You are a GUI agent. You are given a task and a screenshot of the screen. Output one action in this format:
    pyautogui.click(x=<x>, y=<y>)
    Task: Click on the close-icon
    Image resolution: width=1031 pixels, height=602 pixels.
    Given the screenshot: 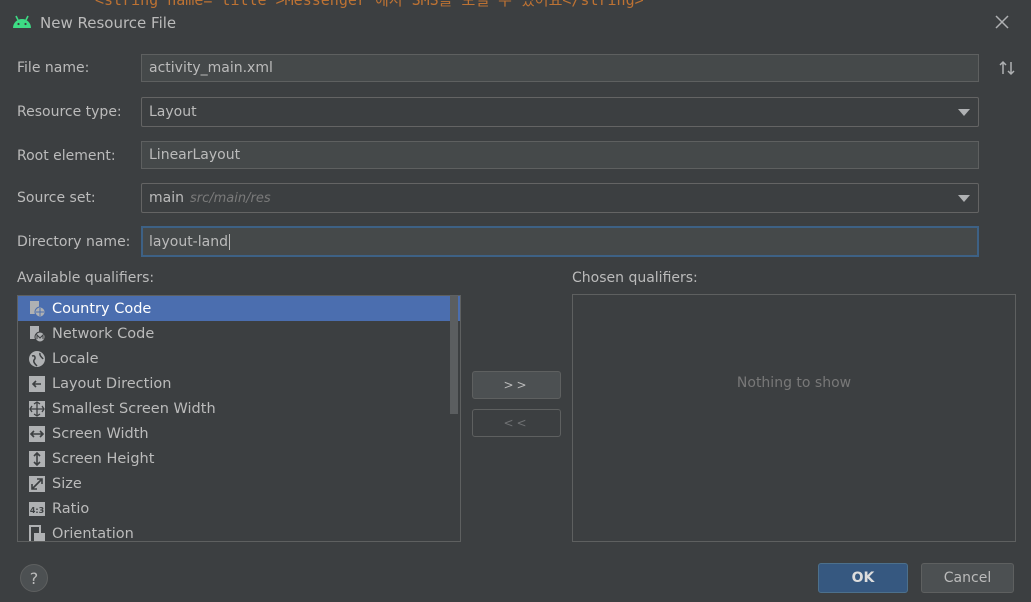 What is the action you would take?
    pyautogui.click(x=1002, y=22)
    